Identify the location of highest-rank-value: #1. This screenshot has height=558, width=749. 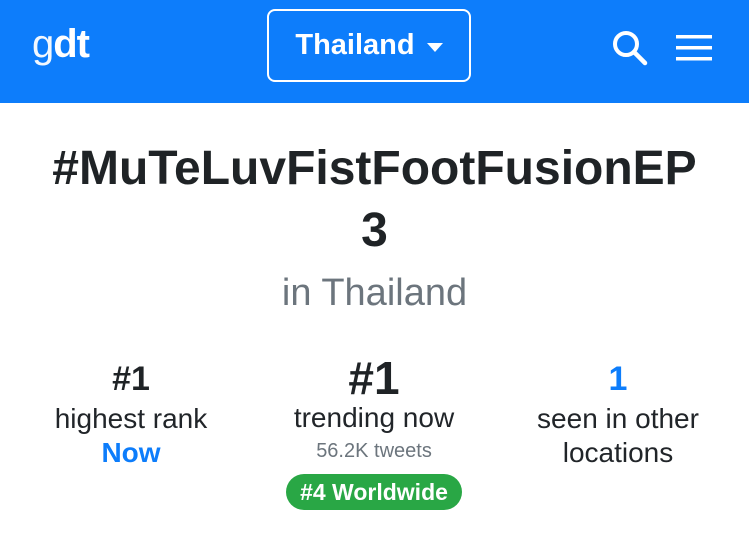
(131, 379).